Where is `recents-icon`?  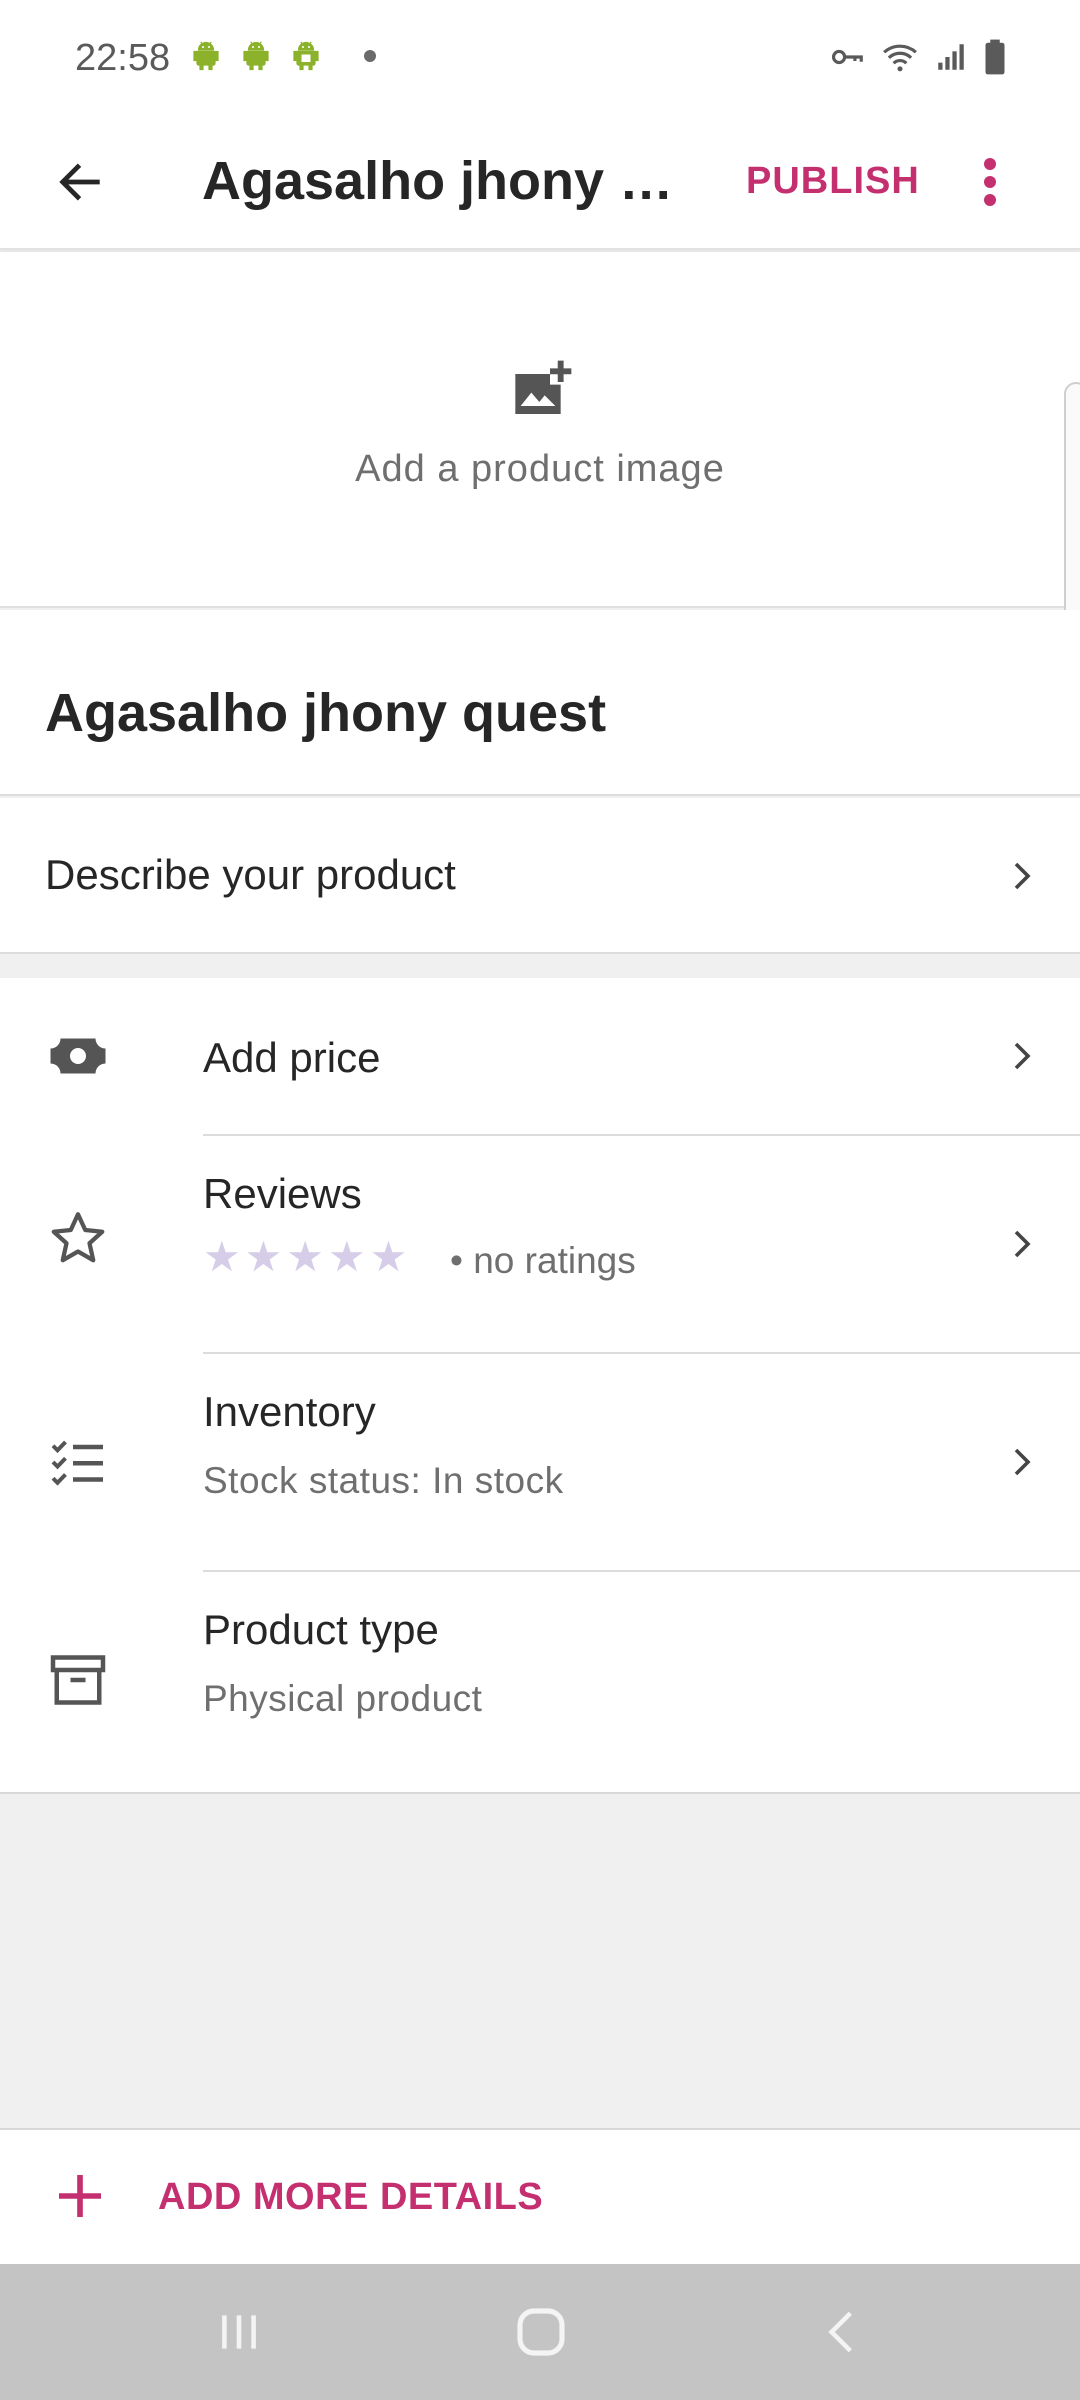 recents-icon is located at coordinates (239, 2332).